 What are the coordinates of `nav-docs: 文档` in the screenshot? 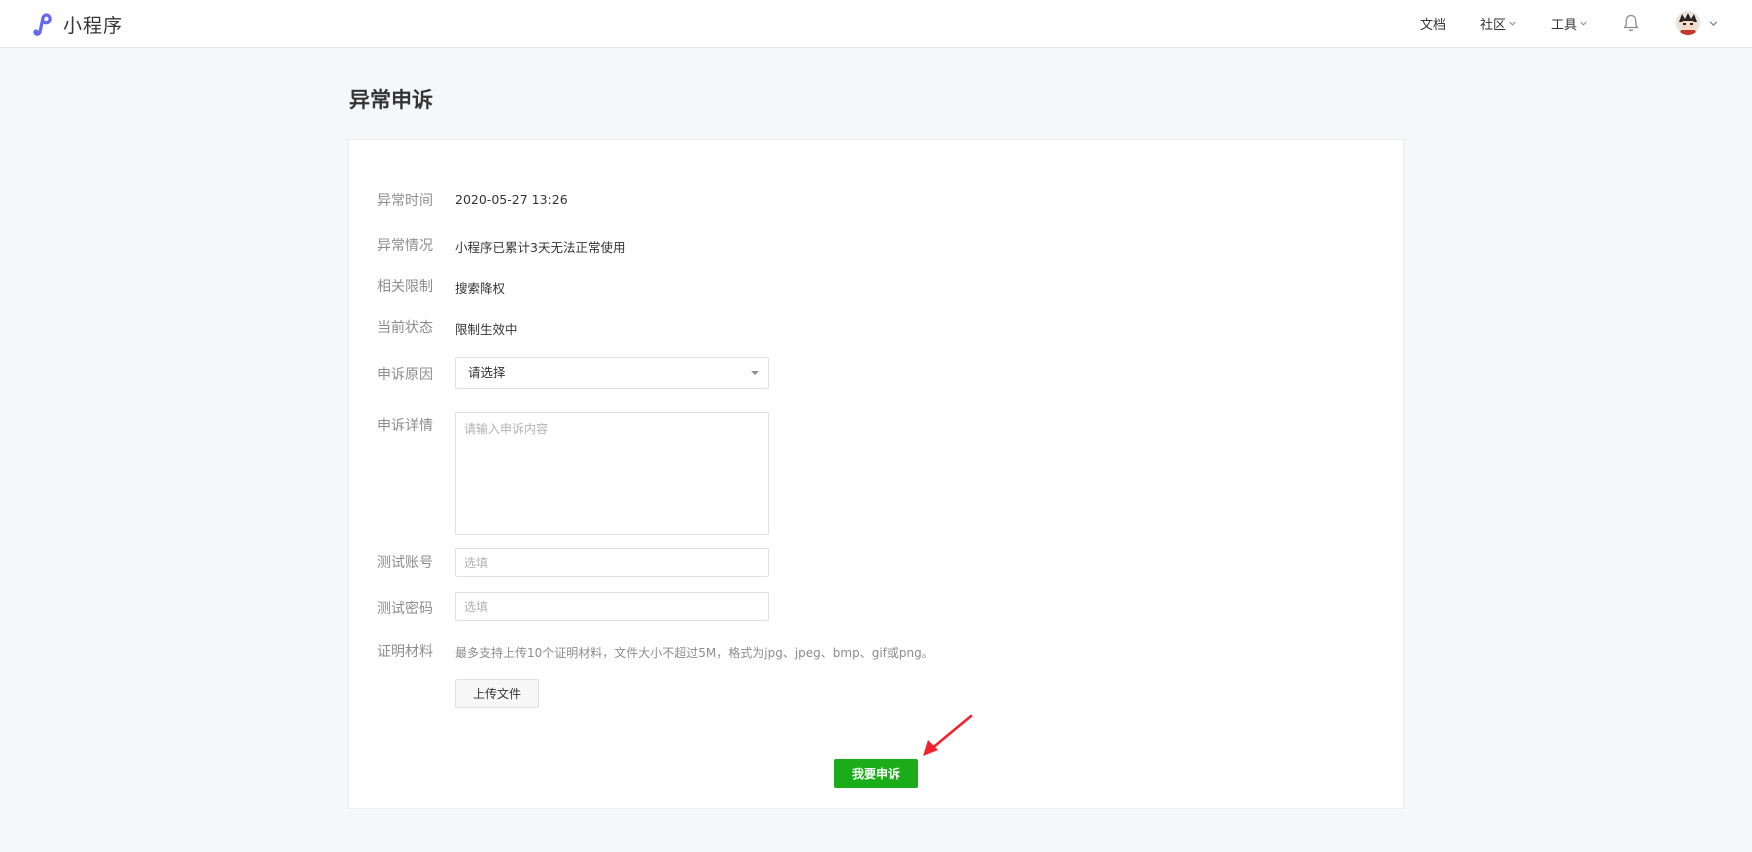 It's located at (1433, 23).